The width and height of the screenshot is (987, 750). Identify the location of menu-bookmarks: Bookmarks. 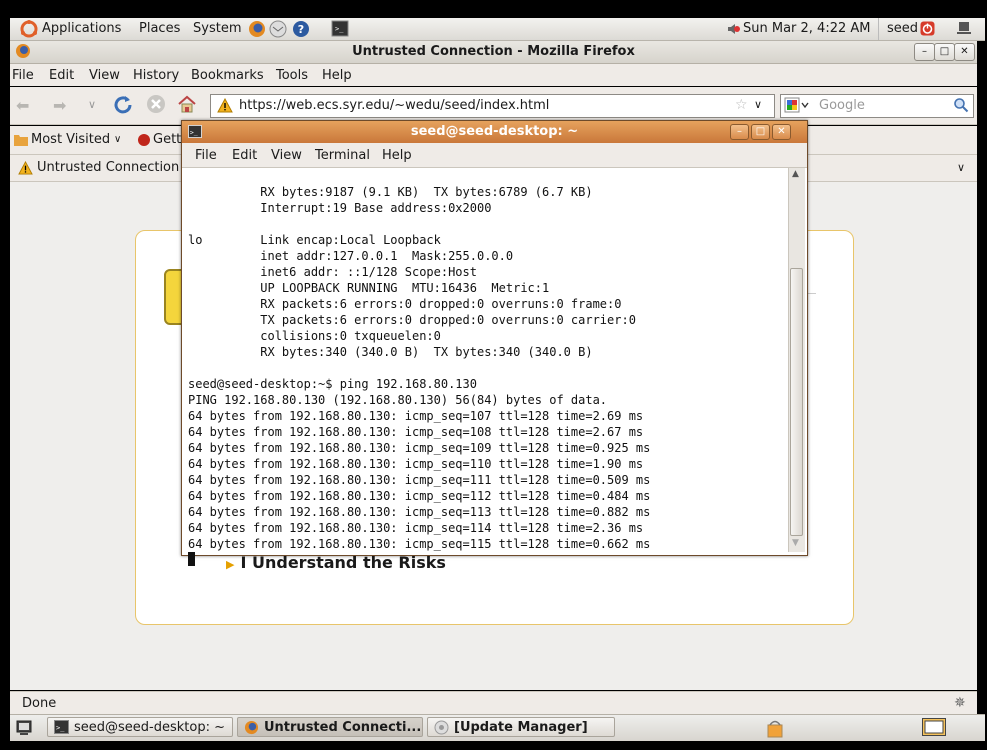
(227, 75).